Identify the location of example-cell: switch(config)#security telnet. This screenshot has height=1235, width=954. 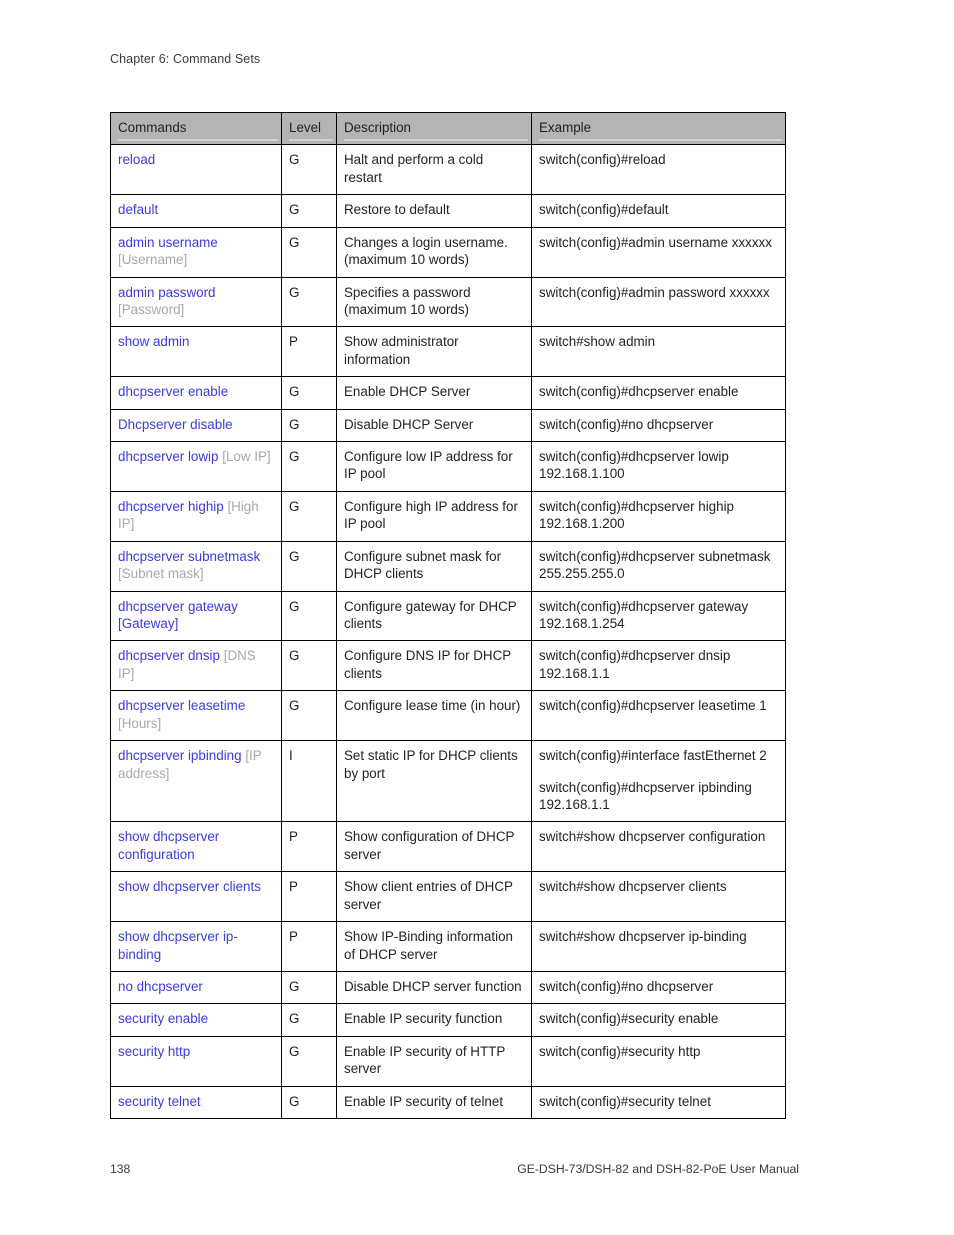
(658, 1102).